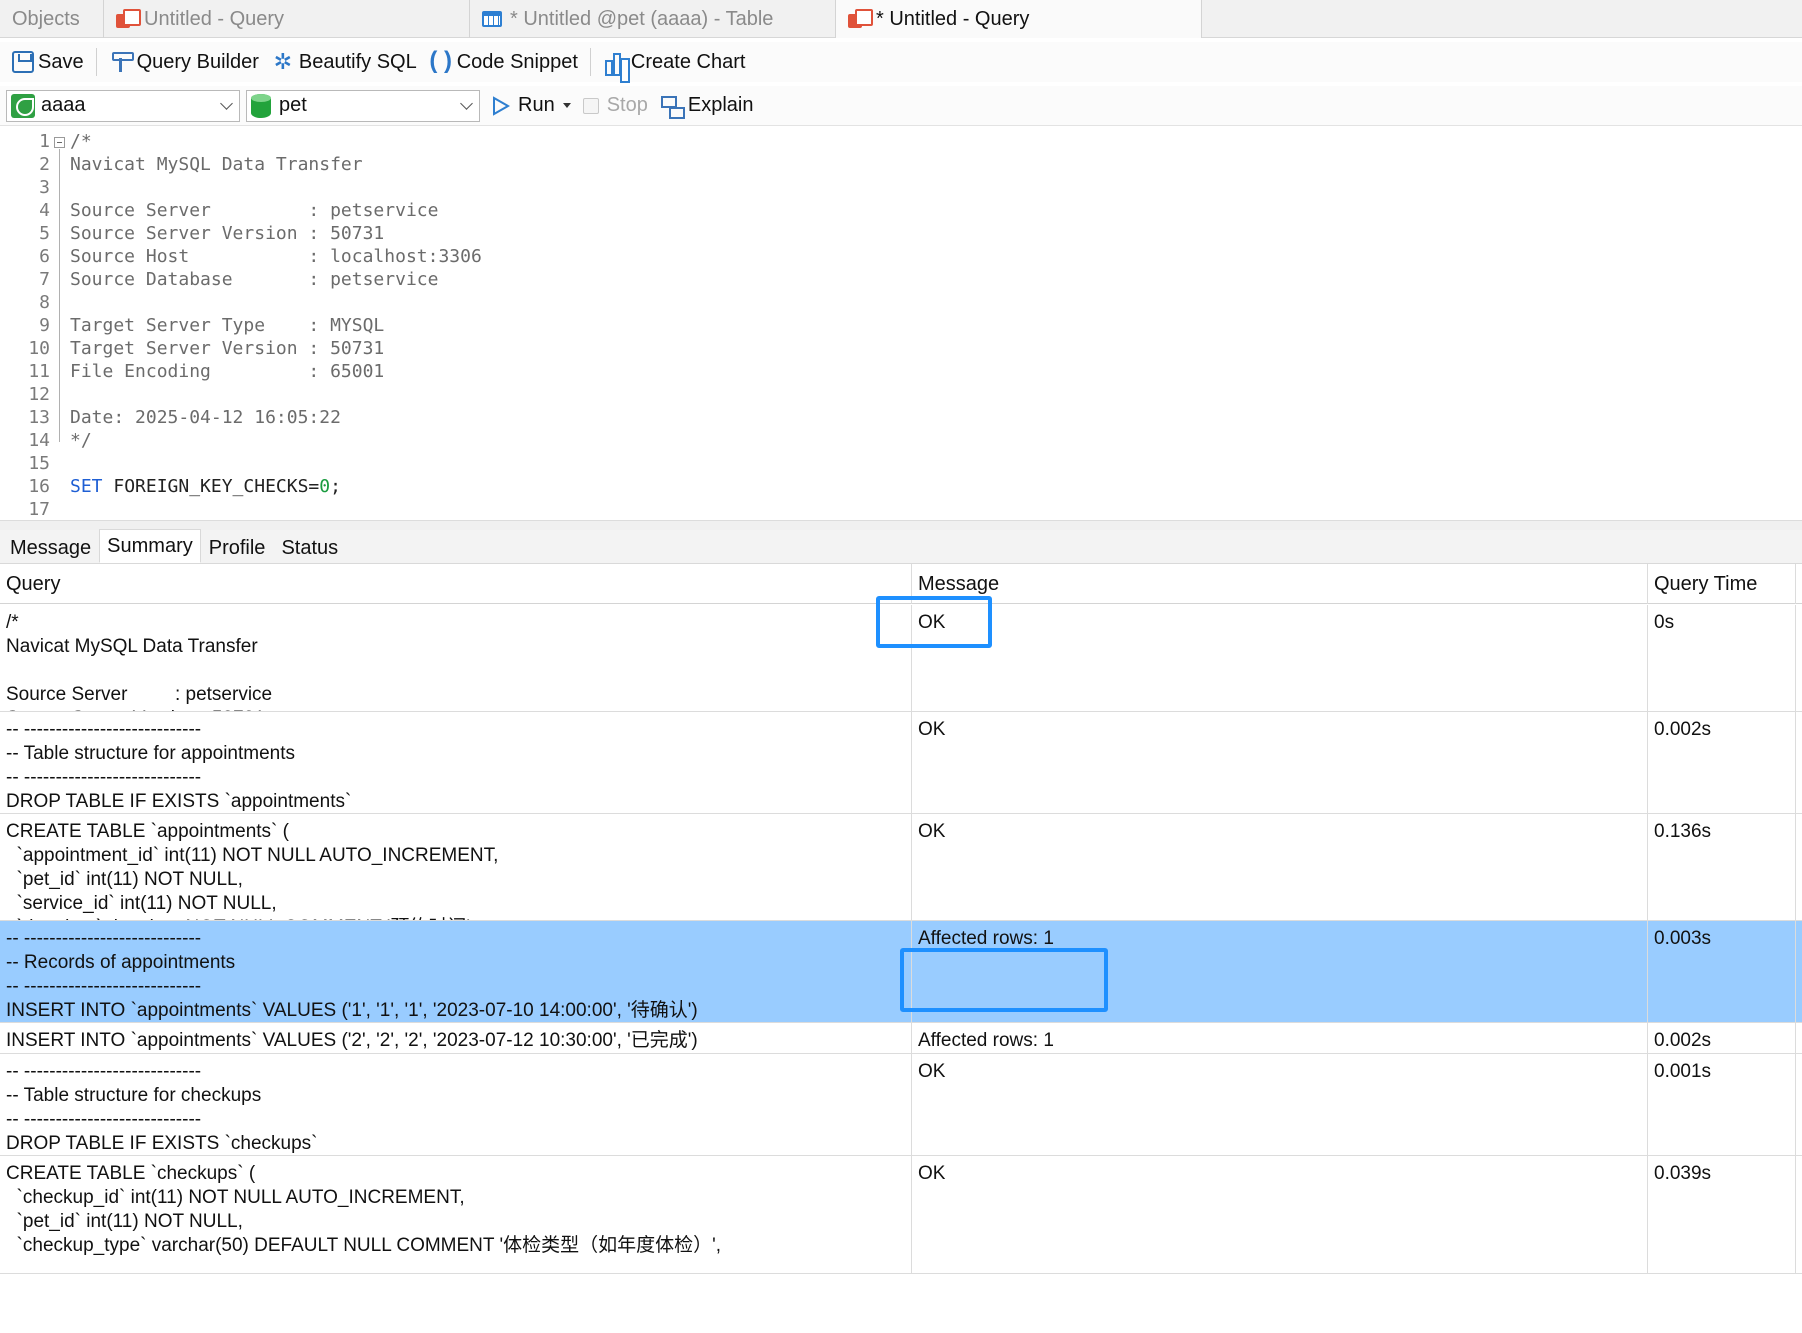 The image size is (1802, 1333). What do you see at coordinates (901, 509) in the screenshot?
I see `editor-line: 17` at bounding box center [901, 509].